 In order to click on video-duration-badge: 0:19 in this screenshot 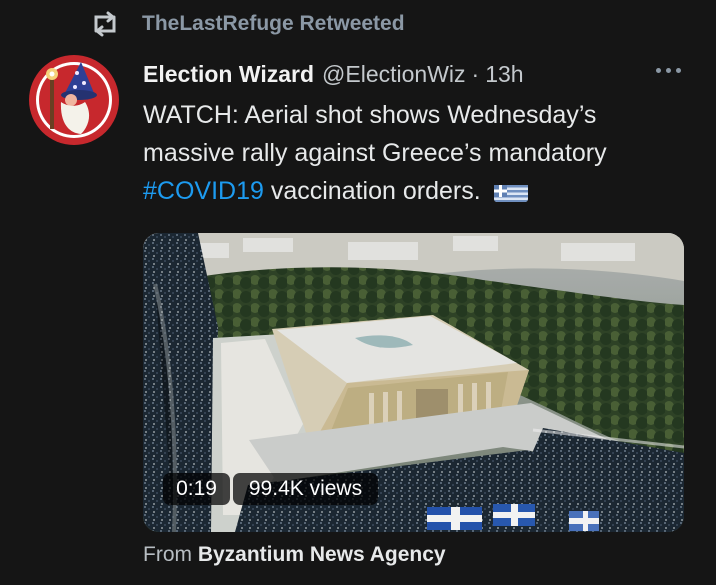, I will do `click(196, 489)`.